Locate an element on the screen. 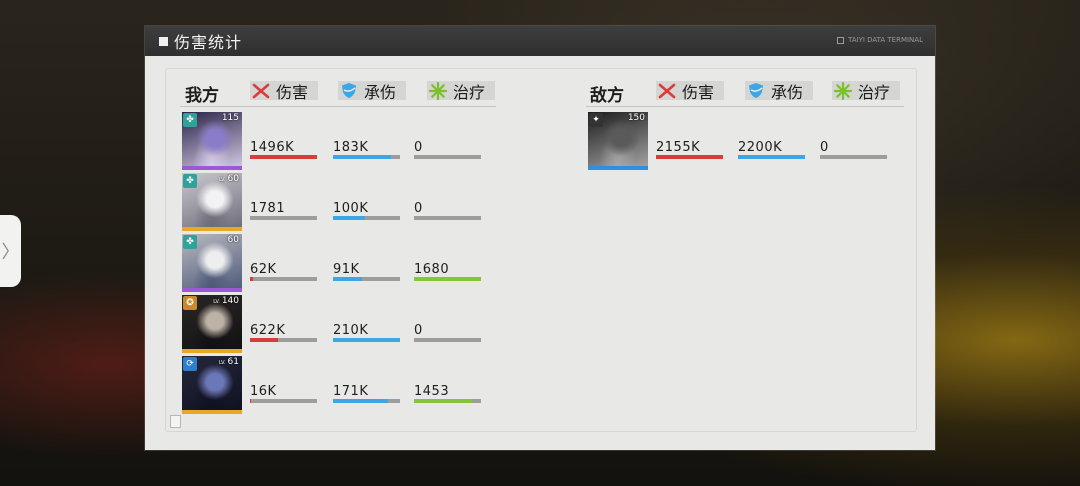  ally-heal-stat: 1680 is located at coordinates (447, 272).